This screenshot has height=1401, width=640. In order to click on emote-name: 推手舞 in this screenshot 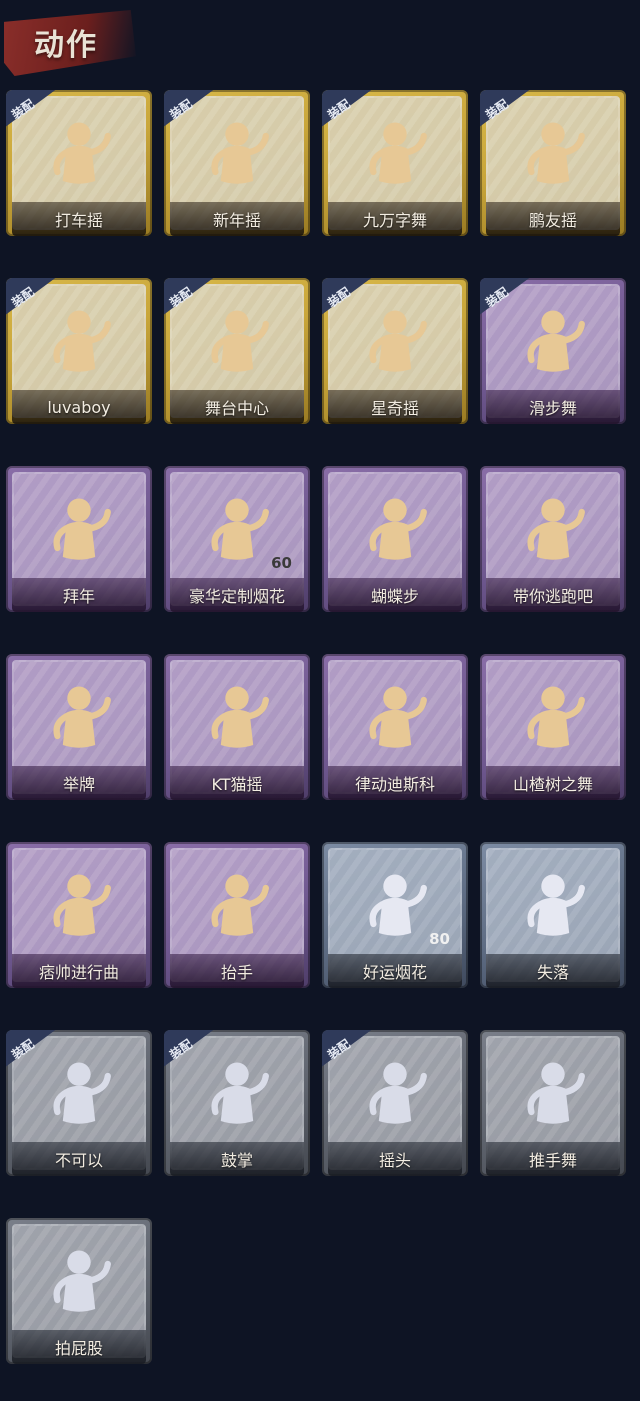, I will do `click(552, 1160)`.